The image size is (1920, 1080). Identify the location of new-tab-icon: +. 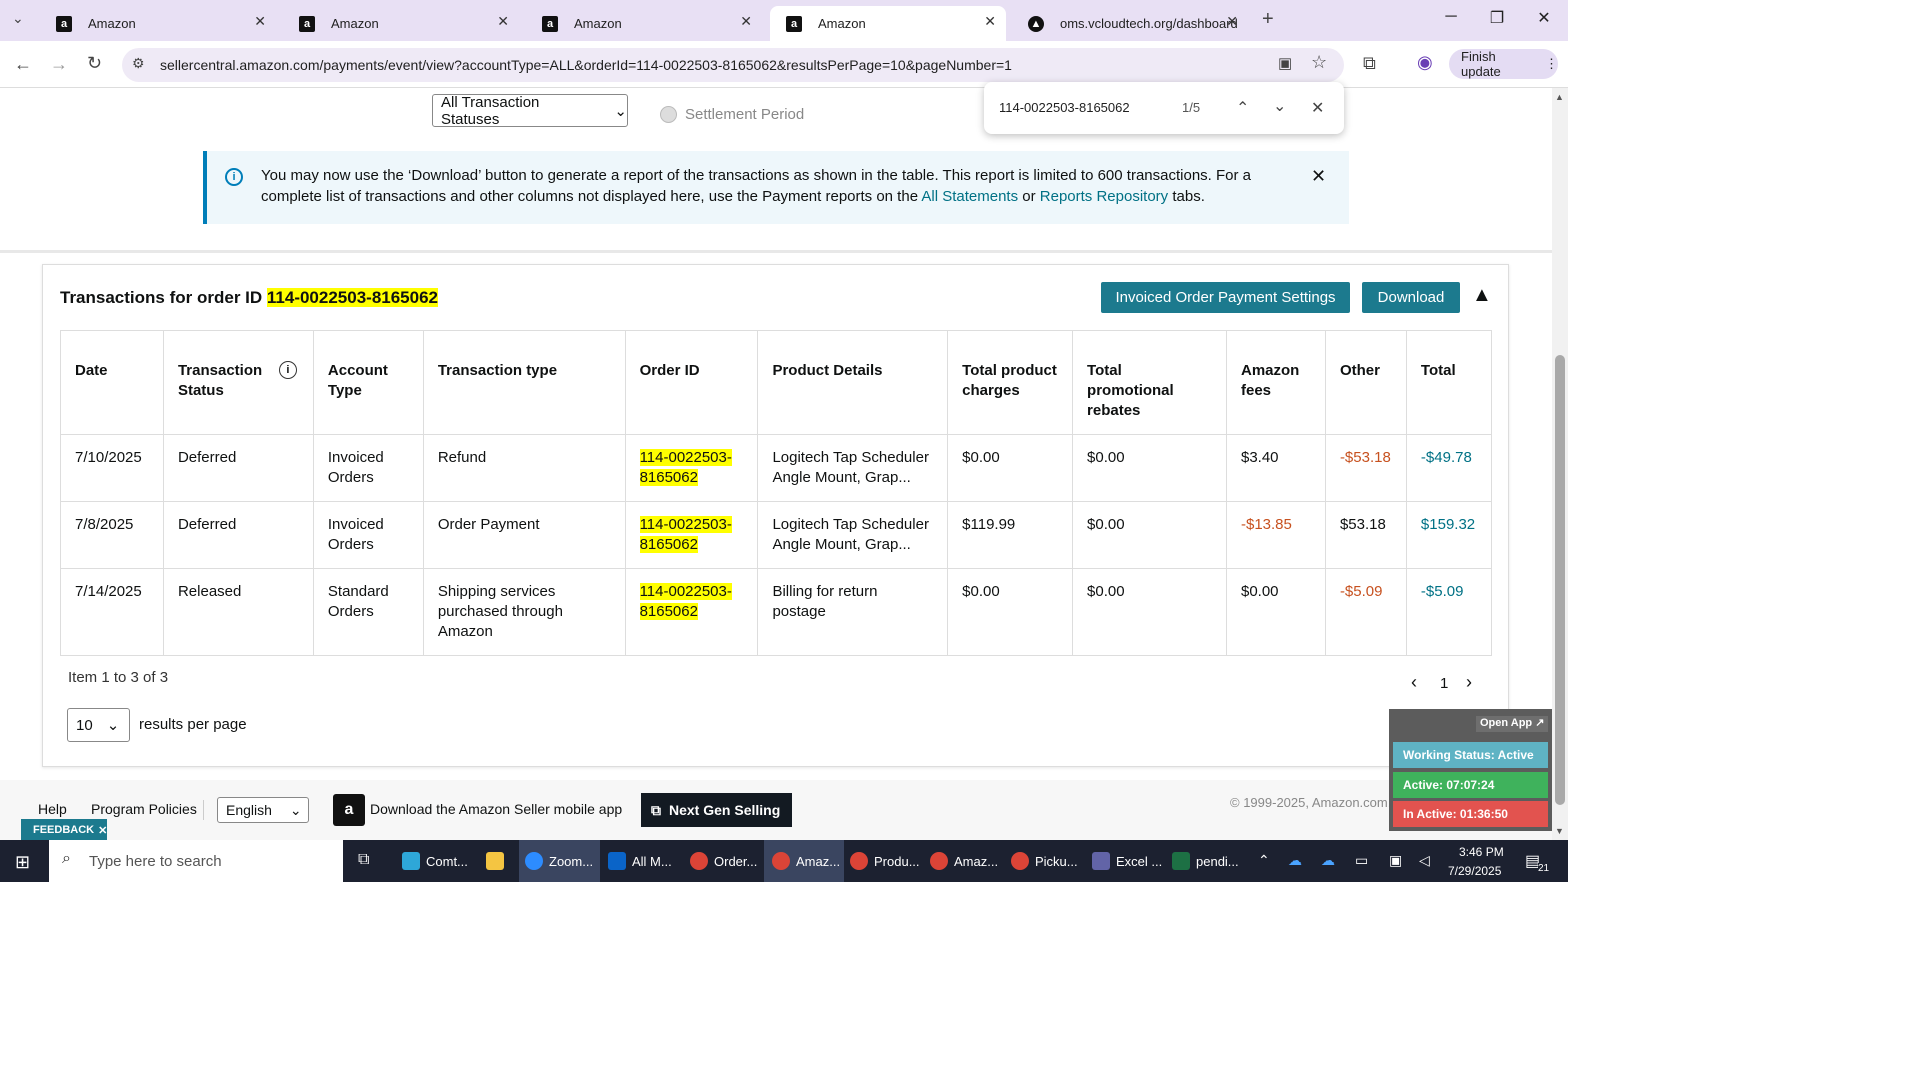
(1268, 19).